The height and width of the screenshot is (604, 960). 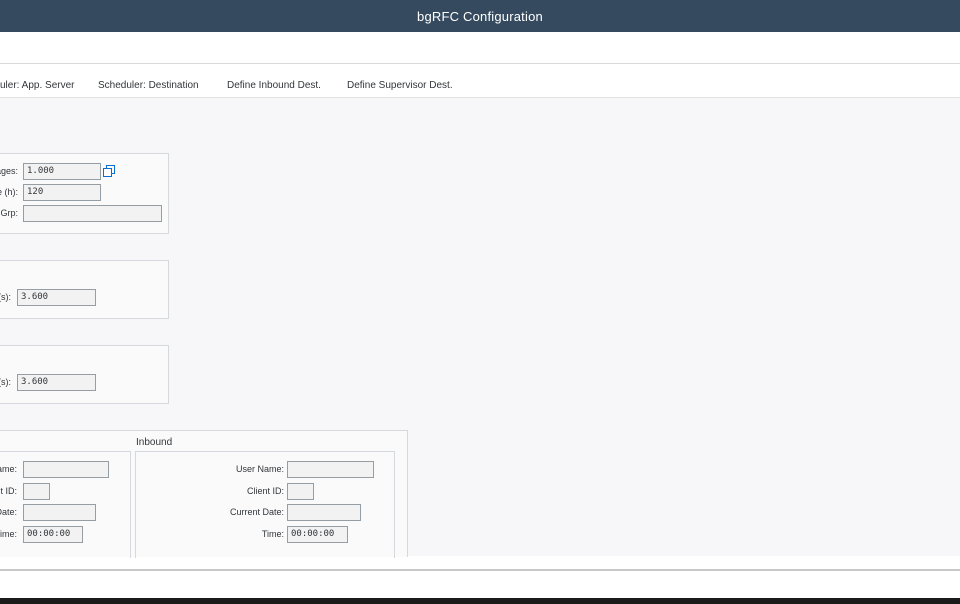 I want to click on window-title: bgRFC Configuration, so click(x=480, y=16).